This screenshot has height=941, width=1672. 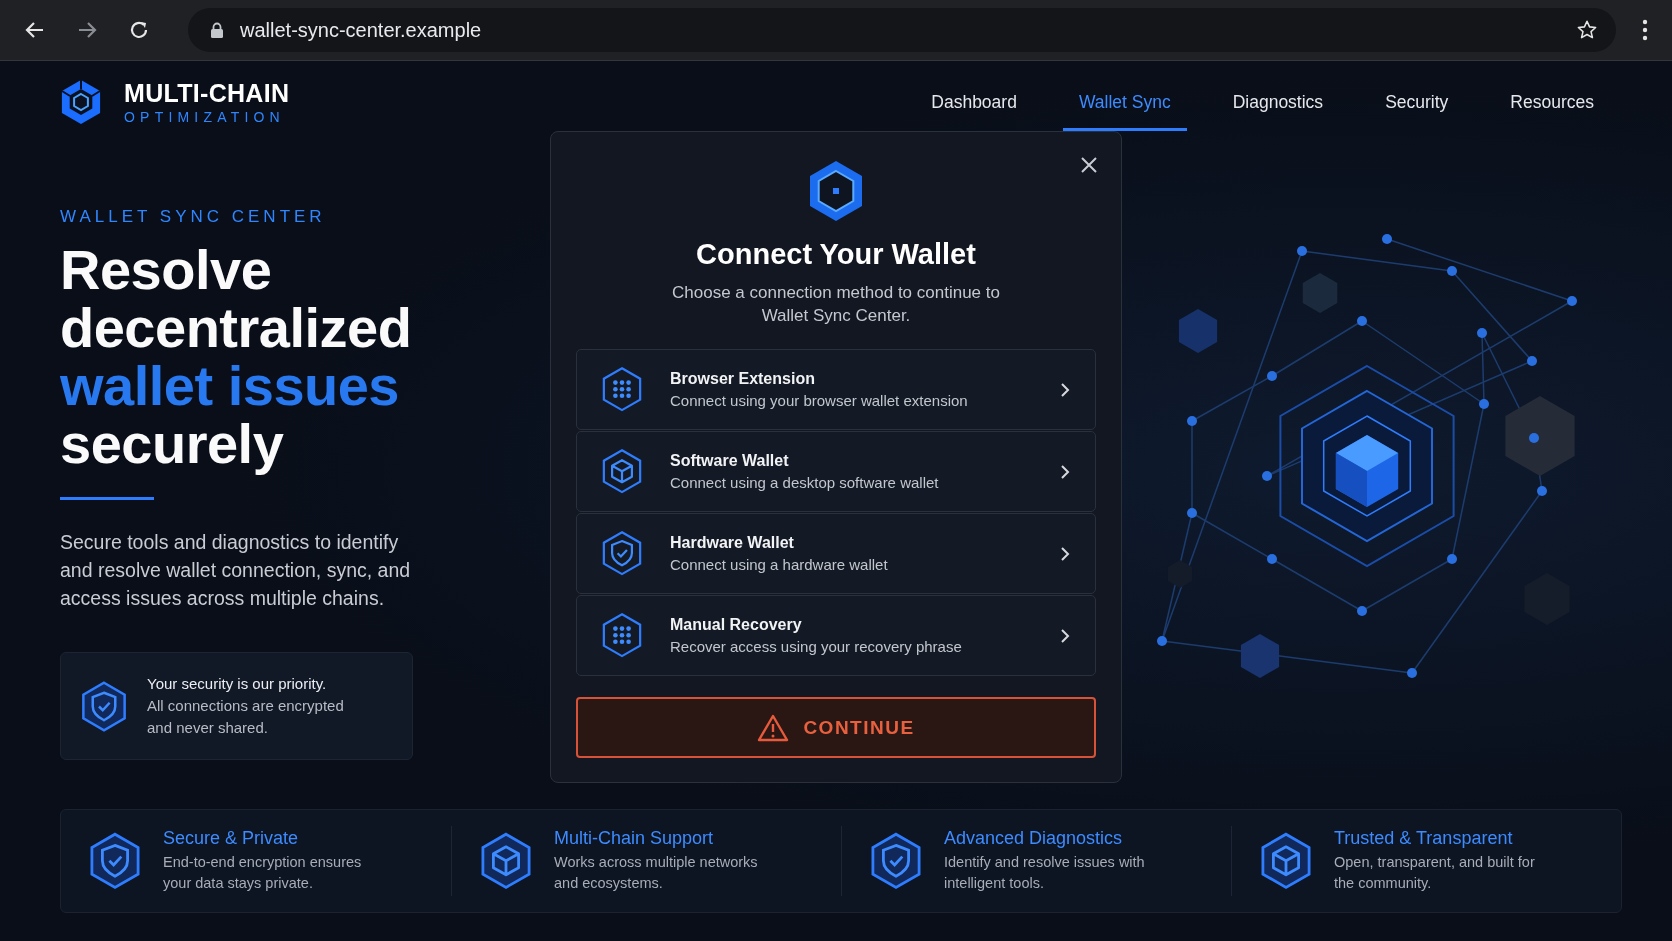 I want to click on url-text: wallet-sync-center.example, so click(x=361, y=30).